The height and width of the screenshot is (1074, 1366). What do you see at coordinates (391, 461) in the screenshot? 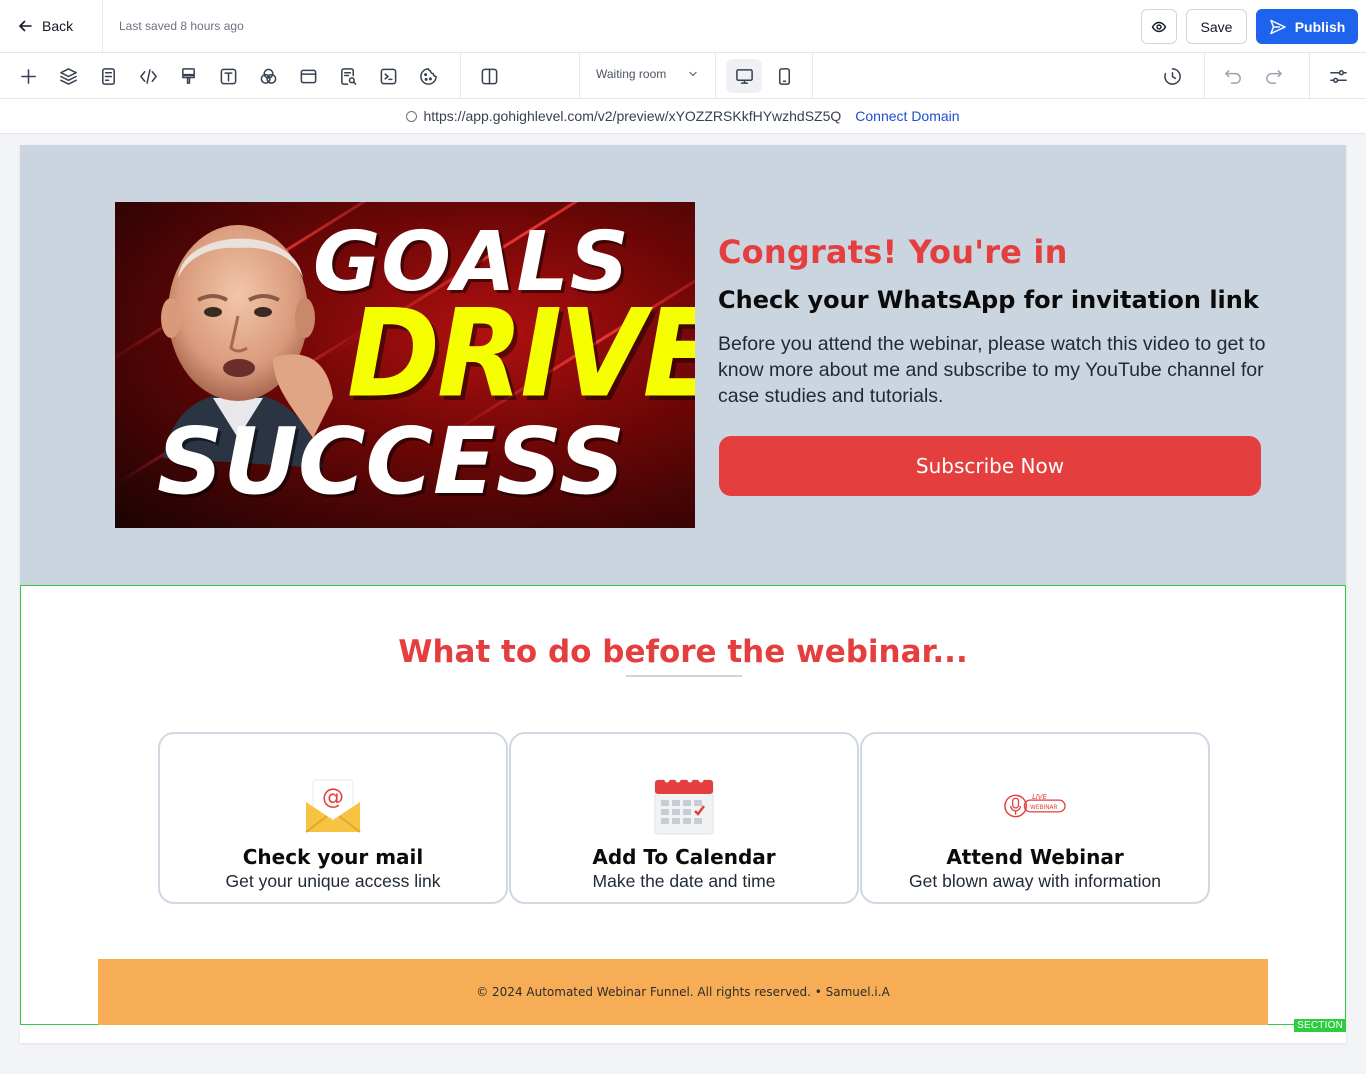
I see `thumbnail-word-success: SUCCESS` at bounding box center [391, 461].